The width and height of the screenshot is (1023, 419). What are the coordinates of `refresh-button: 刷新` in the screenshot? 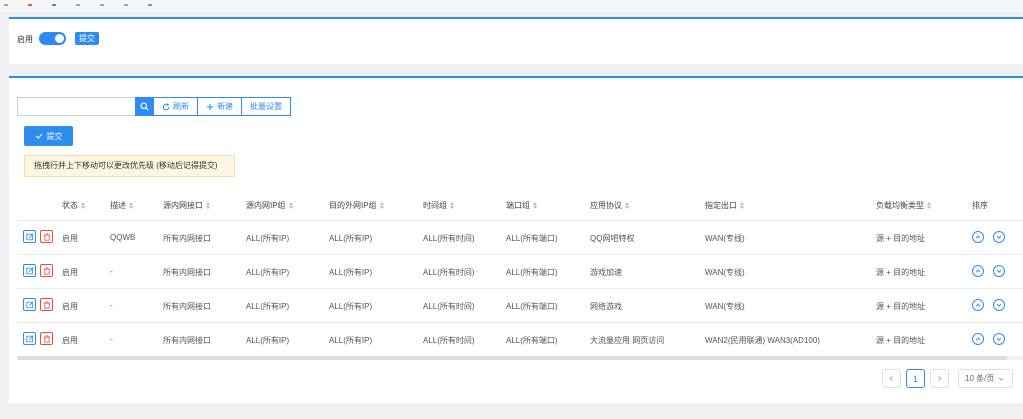 It's located at (175, 106).